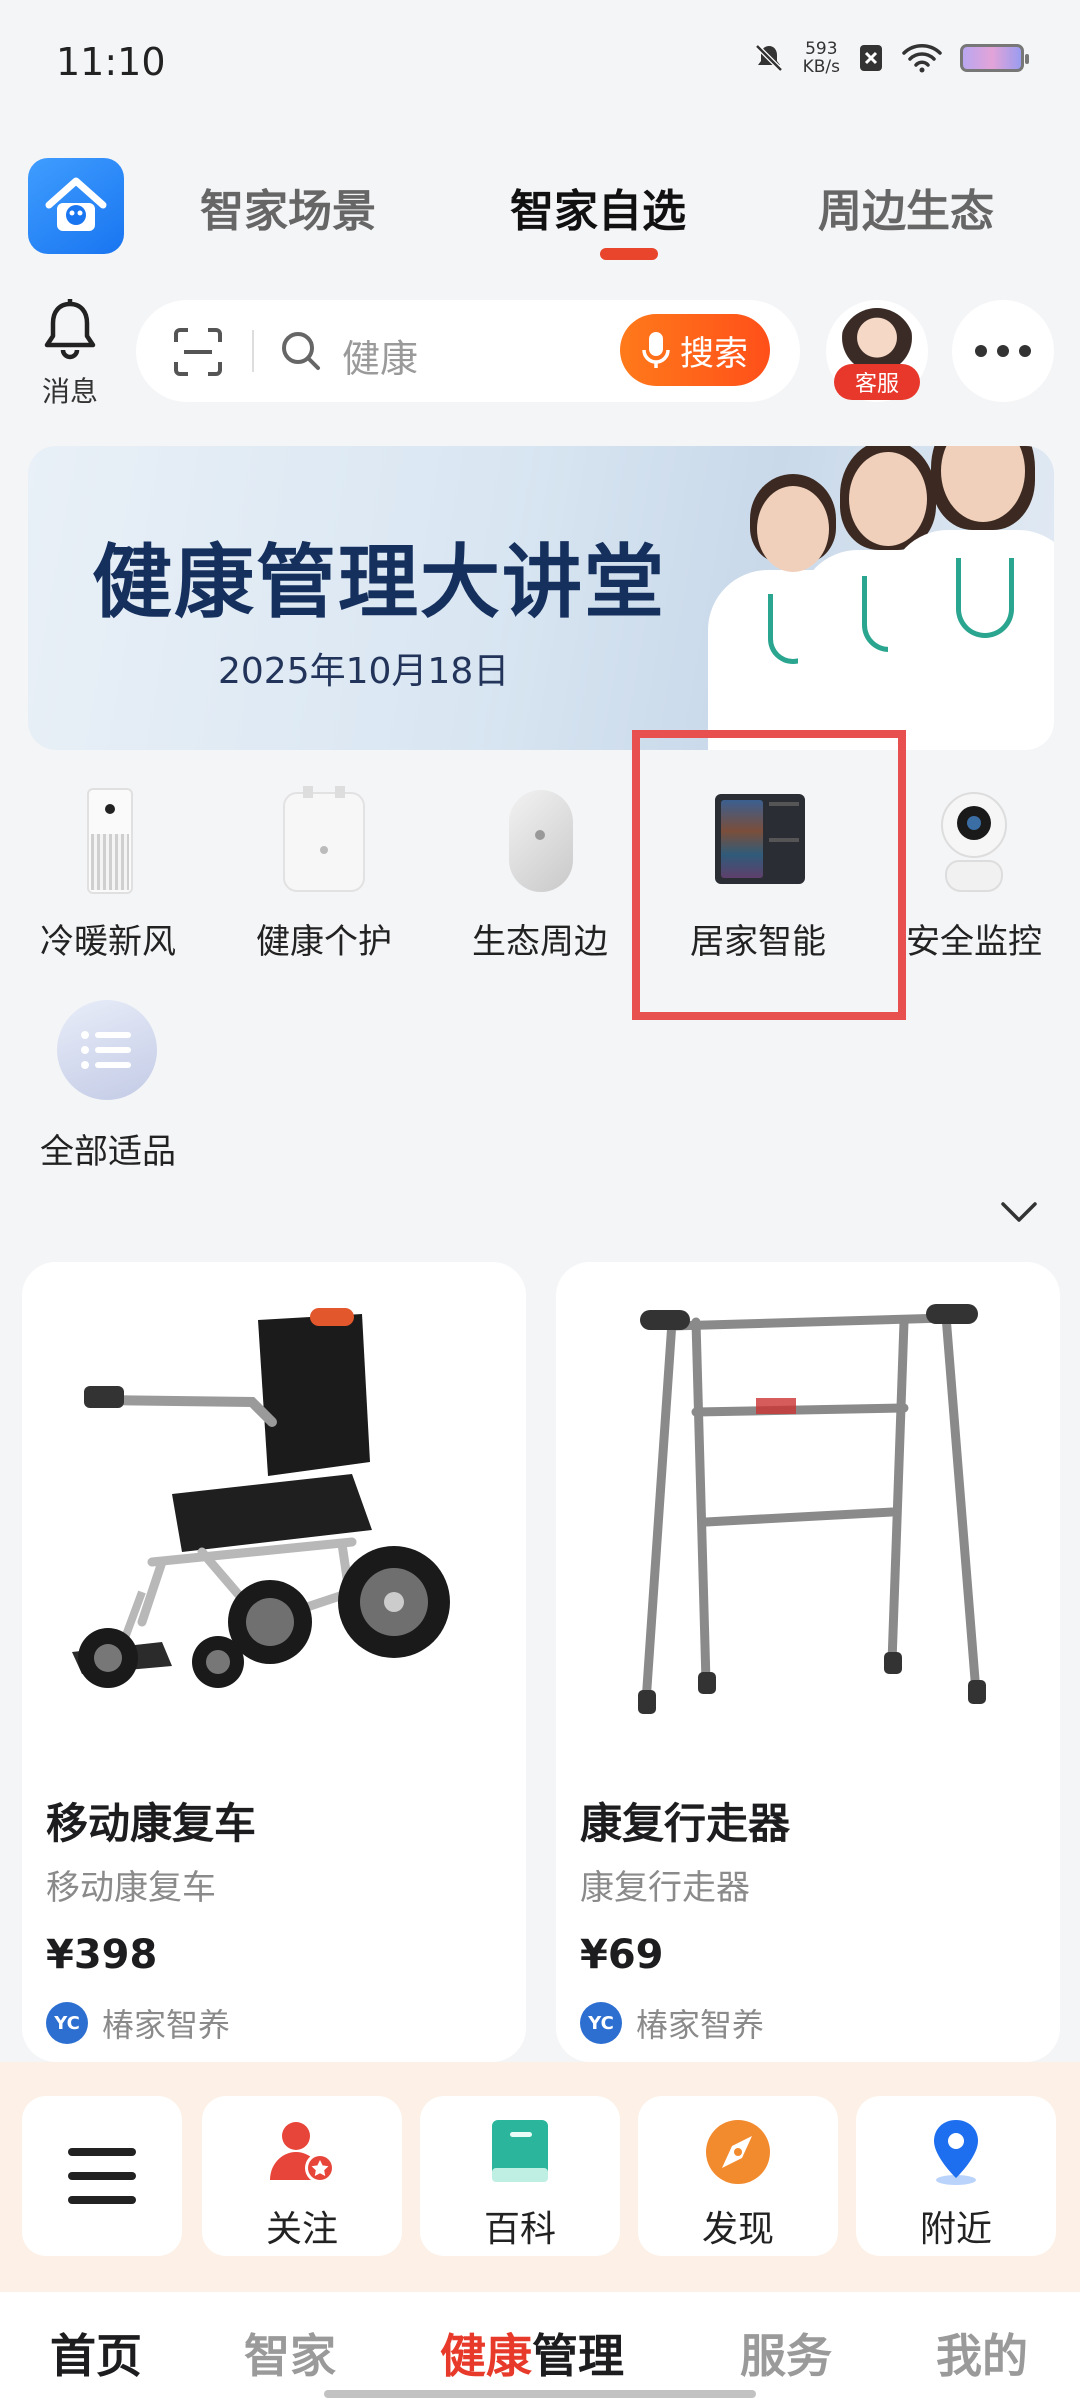  Describe the element at coordinates (108, 1051) in the screenshot. I see `list-icon` at that location.